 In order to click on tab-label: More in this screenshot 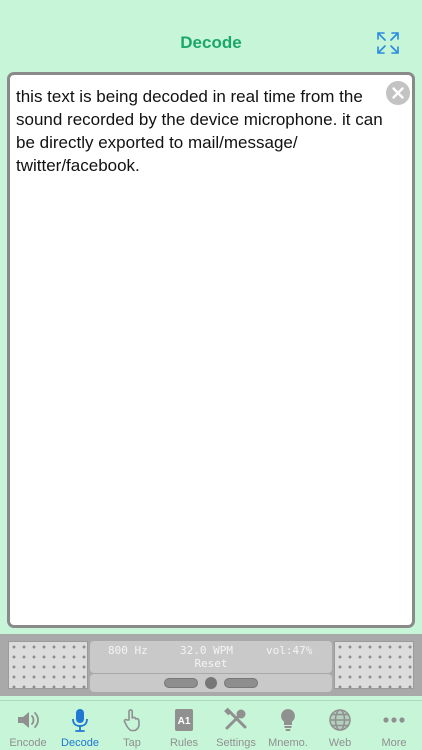, I will do `click(394, 743)`.